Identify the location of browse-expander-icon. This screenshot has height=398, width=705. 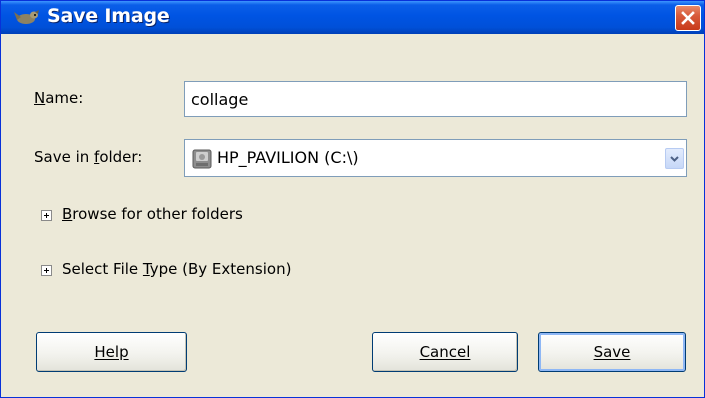
(46, 215).